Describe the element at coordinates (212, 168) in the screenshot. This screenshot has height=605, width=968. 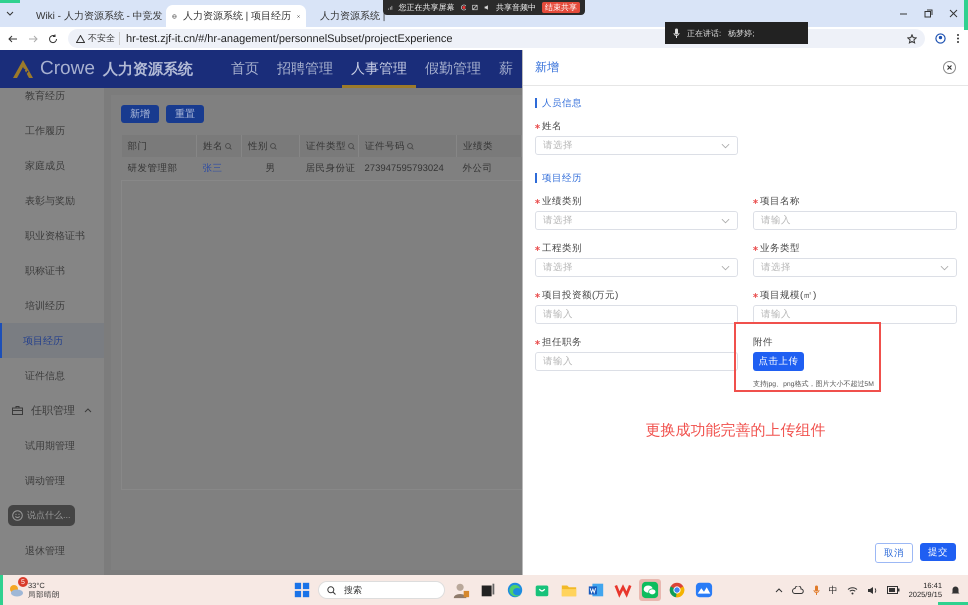
I see `name-link: 张三` at that location.